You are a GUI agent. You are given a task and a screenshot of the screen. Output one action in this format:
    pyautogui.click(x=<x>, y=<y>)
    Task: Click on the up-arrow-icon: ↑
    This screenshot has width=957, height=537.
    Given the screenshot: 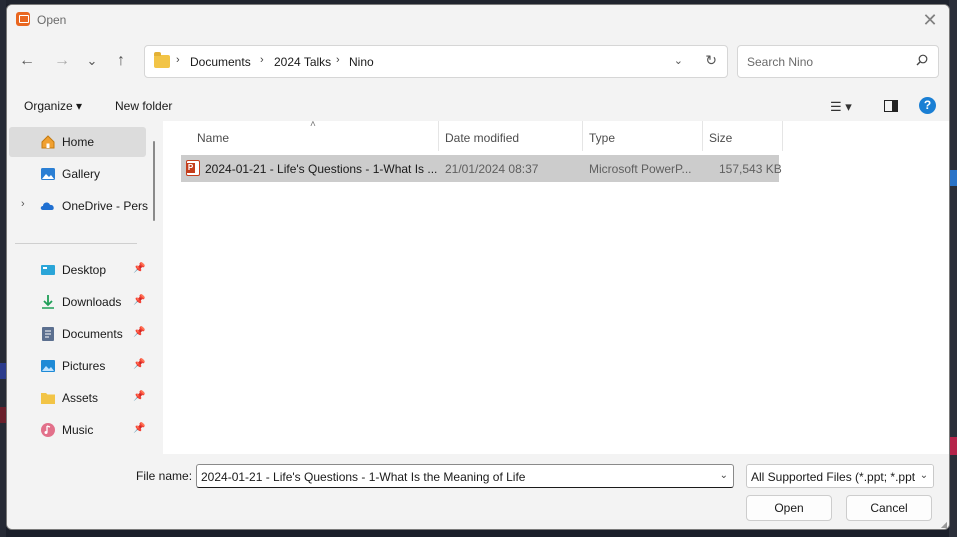 What is the action you would take?
    pyautogui.click(x=121, y=61)
    